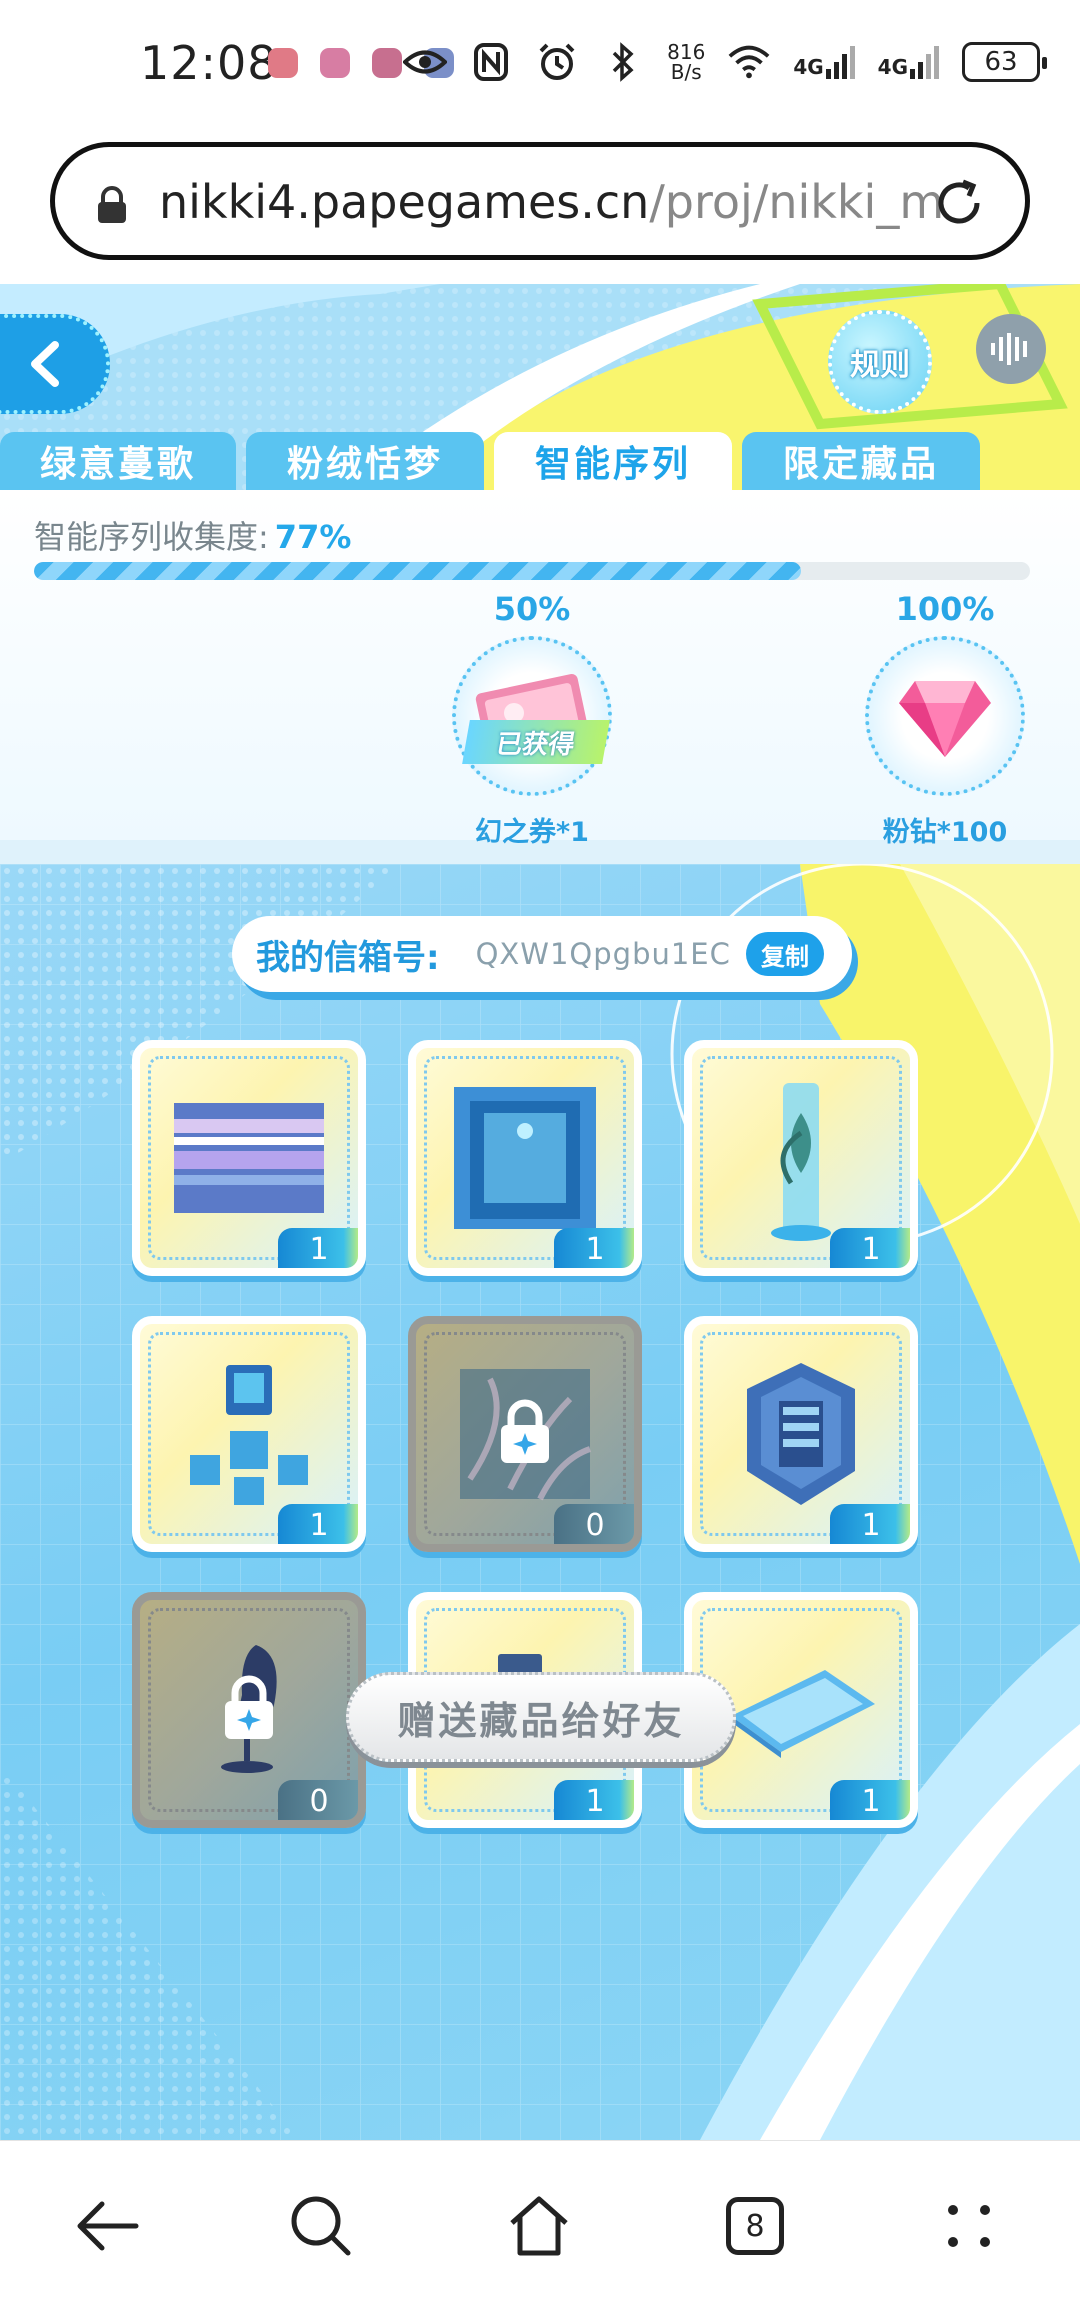  What do you see at coordinates (969, 2226) in the screenshot?
I see `more-menu-icon` at bounding box center [969, 2226].